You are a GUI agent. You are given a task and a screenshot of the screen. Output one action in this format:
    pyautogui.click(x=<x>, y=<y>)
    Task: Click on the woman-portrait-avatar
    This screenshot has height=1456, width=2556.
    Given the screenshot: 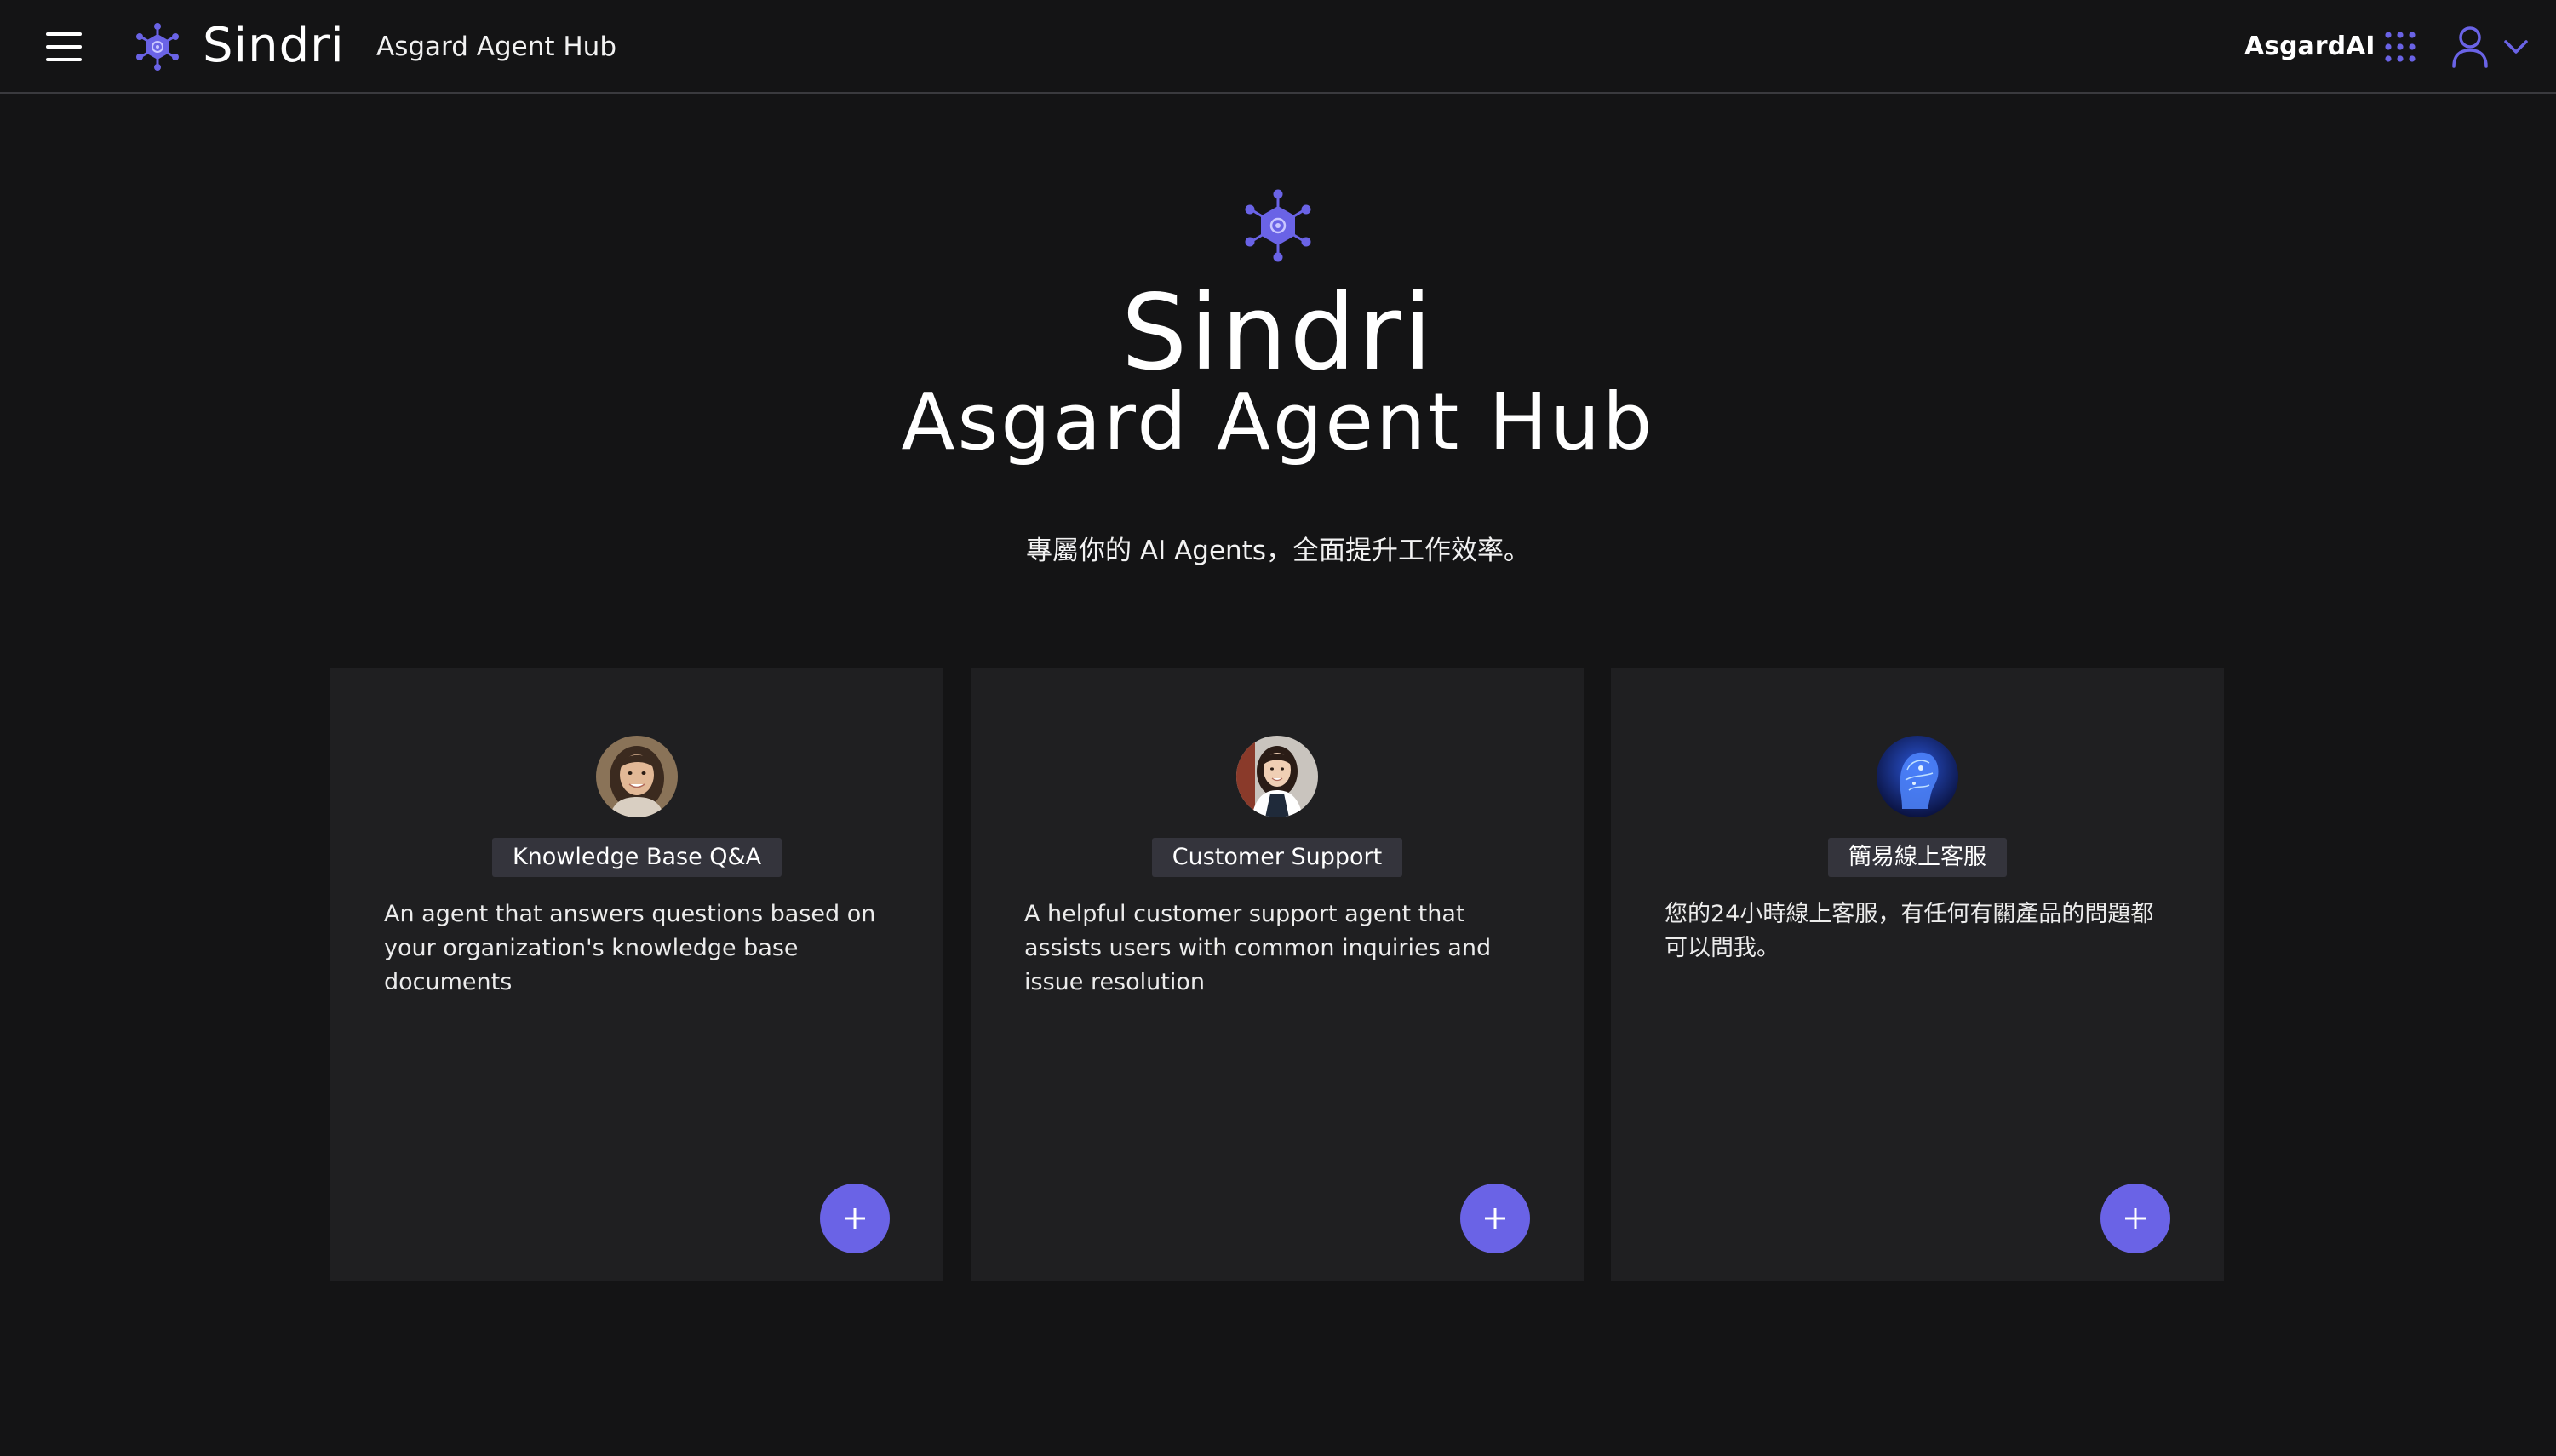 What is the action you would take?
    pyautogui.click(x=637, y=776)
    